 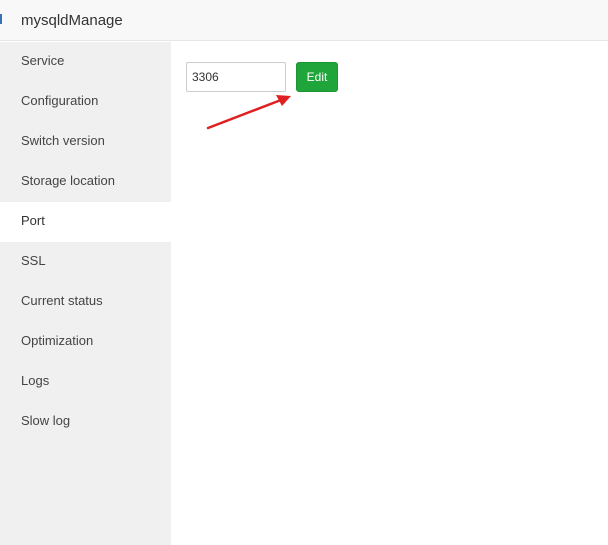 I want to click on sidebar-item-switch-version: Switch version, so click(x=85, y=142).